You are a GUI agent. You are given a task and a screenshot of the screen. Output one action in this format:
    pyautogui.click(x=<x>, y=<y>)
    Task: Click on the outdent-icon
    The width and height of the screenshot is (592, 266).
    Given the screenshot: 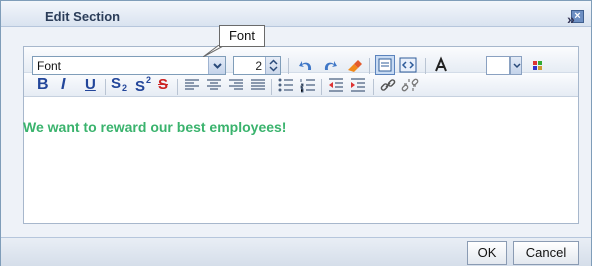 What is the action you would take?
    pyautogui.click(x=336, y=85)
    